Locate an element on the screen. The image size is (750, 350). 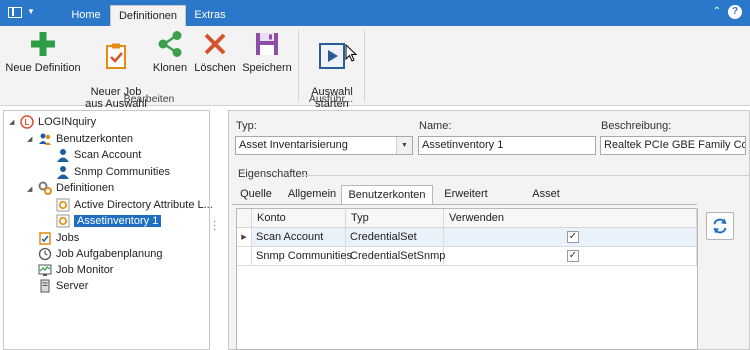
row-indicator-icon: ▶ is located at coordinates (244, 237).